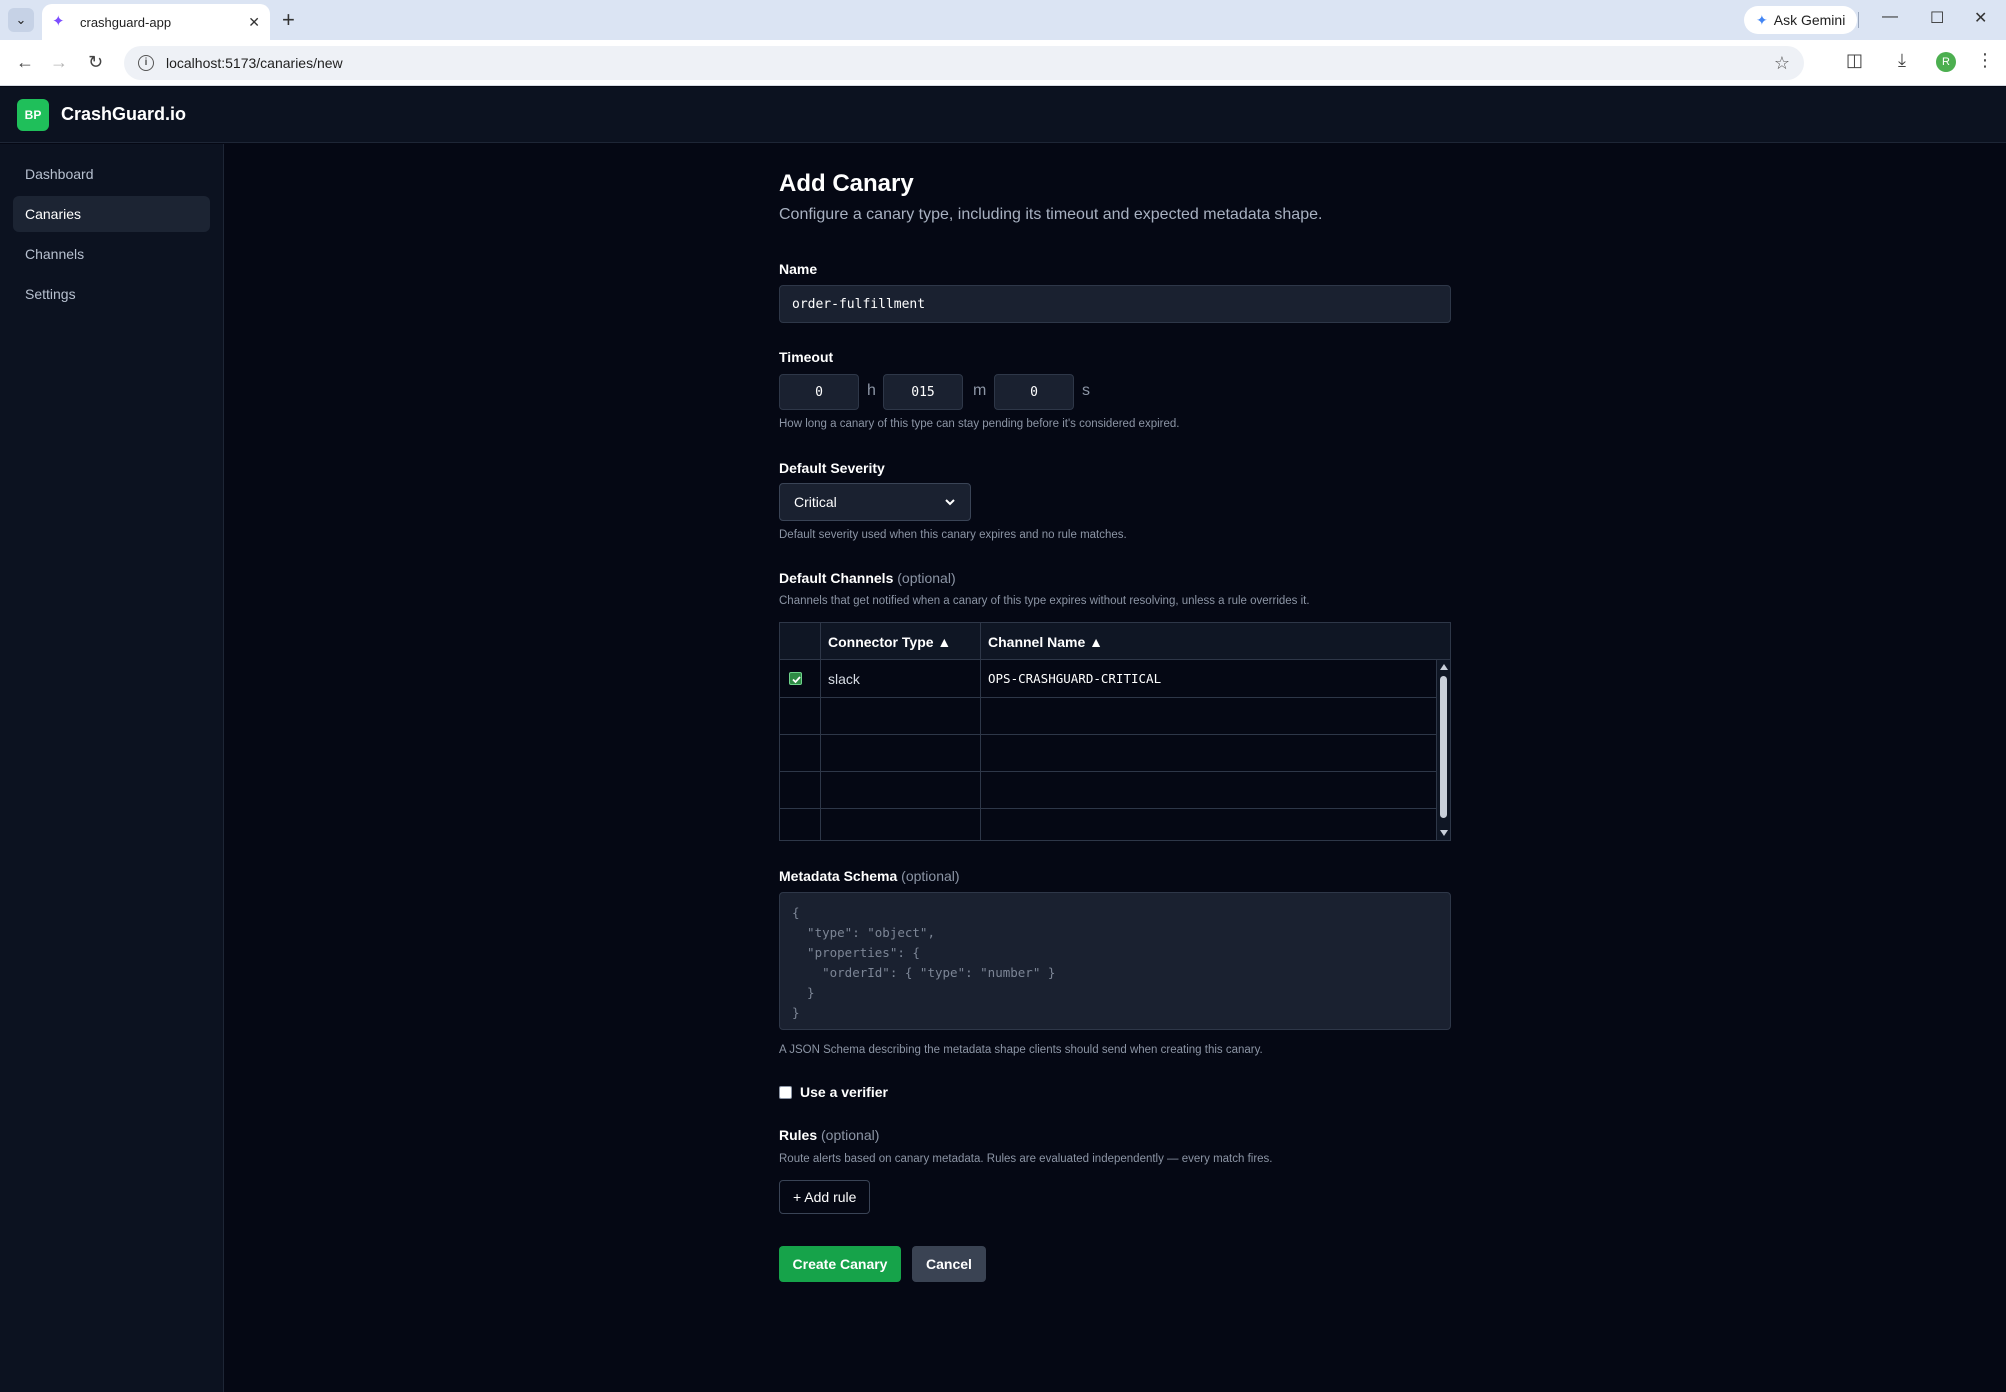 Image resolution: width=2006 pixels, height=1392 pixels. I want to click on url-text: localhost:5173/canaries/new, so click(970, 63).